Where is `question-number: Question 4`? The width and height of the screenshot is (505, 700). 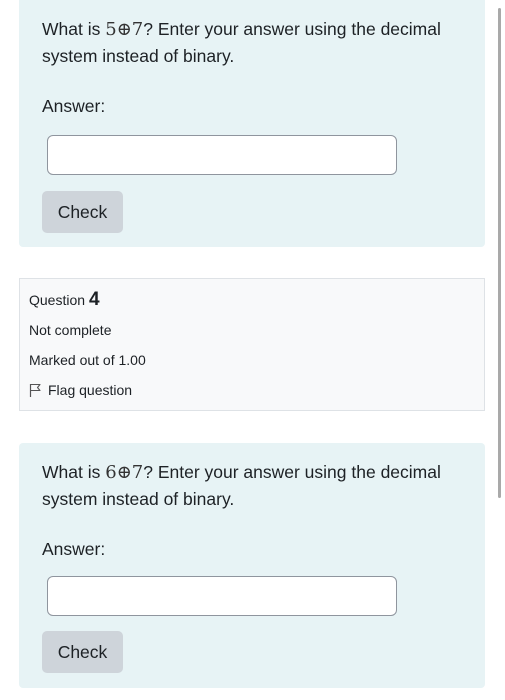
question-number: Question 4 is located at coordinates (64, 300).